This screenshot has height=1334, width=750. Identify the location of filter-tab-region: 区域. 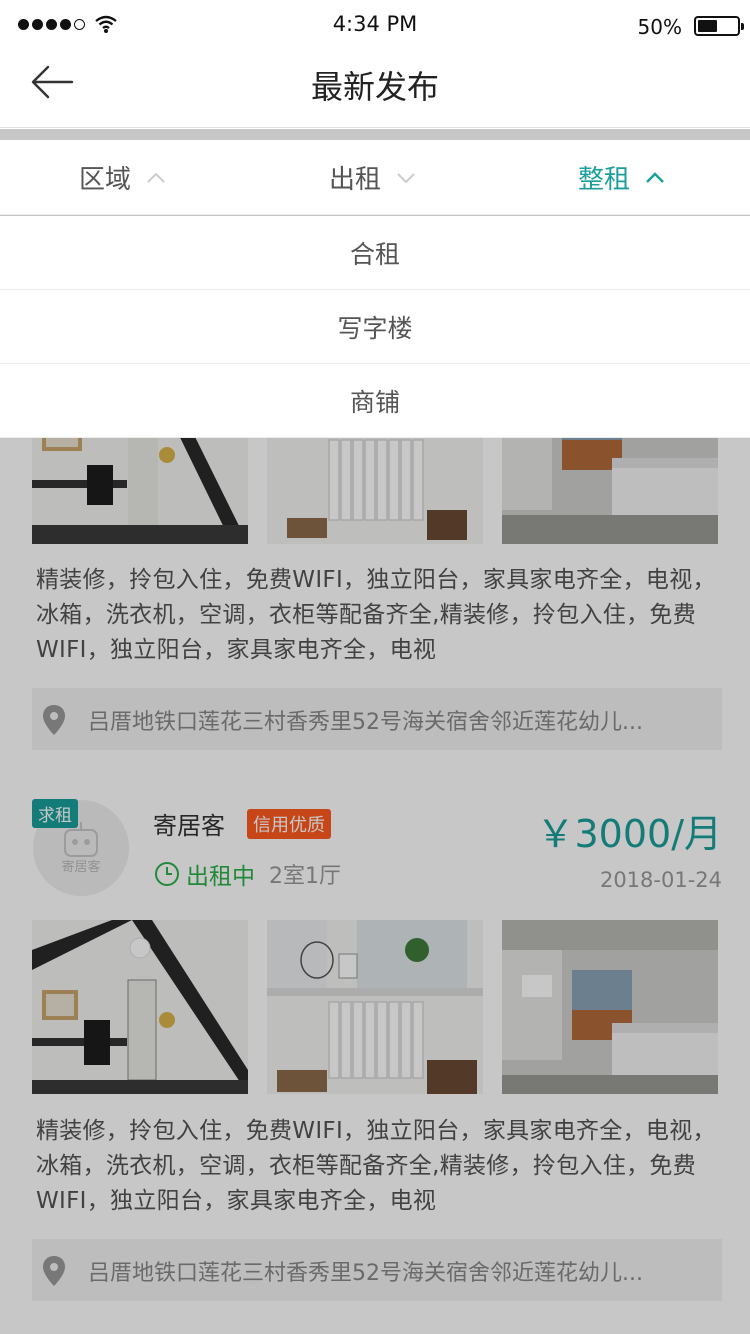
(122, 177).